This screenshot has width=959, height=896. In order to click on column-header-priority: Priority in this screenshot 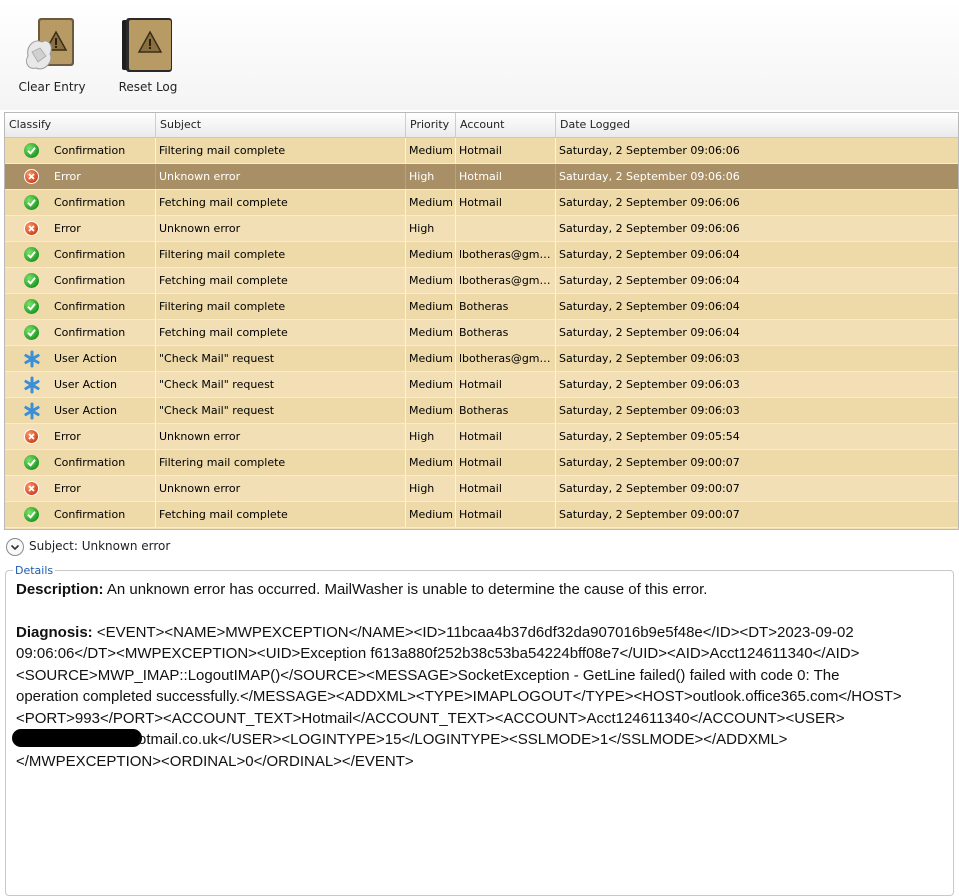, I will do `click(431, 125)`.